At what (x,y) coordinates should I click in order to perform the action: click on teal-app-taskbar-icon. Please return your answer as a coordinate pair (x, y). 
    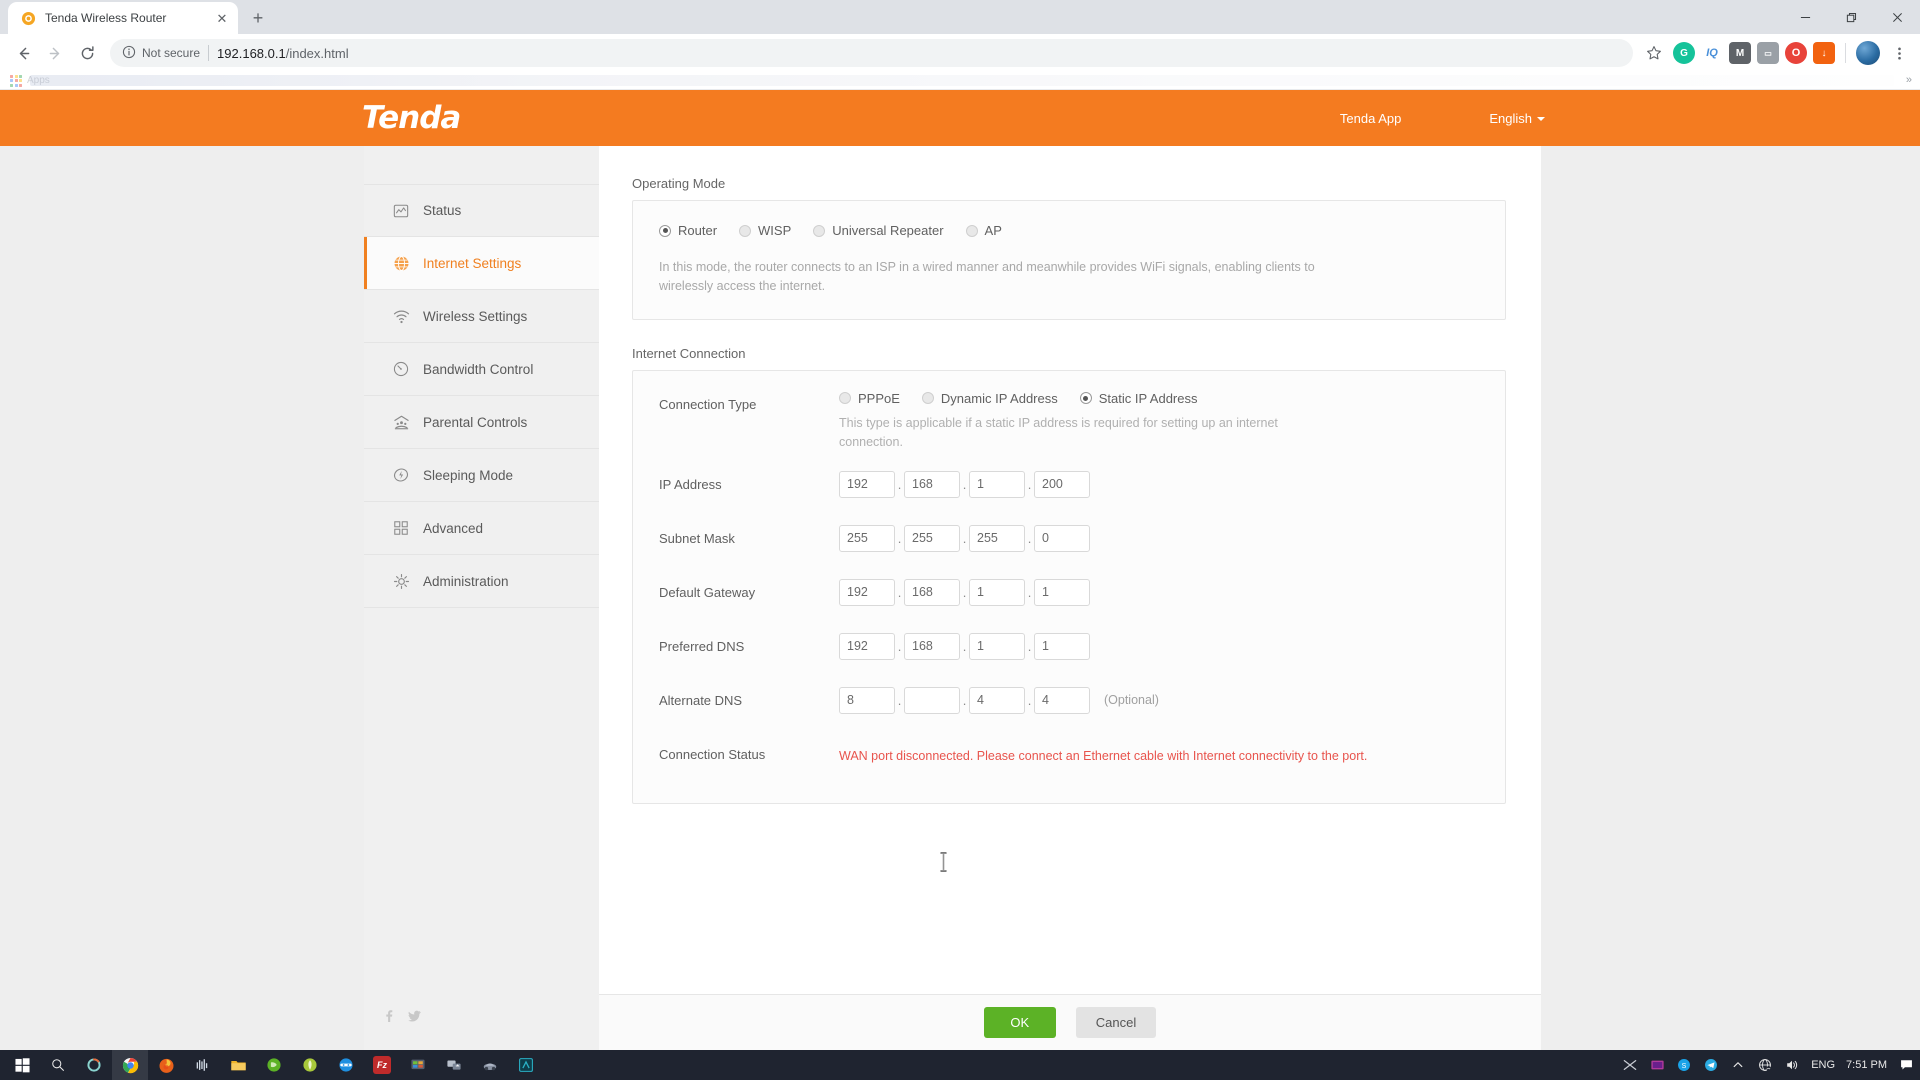
    Looking at the image, I should click on (526, 1065).